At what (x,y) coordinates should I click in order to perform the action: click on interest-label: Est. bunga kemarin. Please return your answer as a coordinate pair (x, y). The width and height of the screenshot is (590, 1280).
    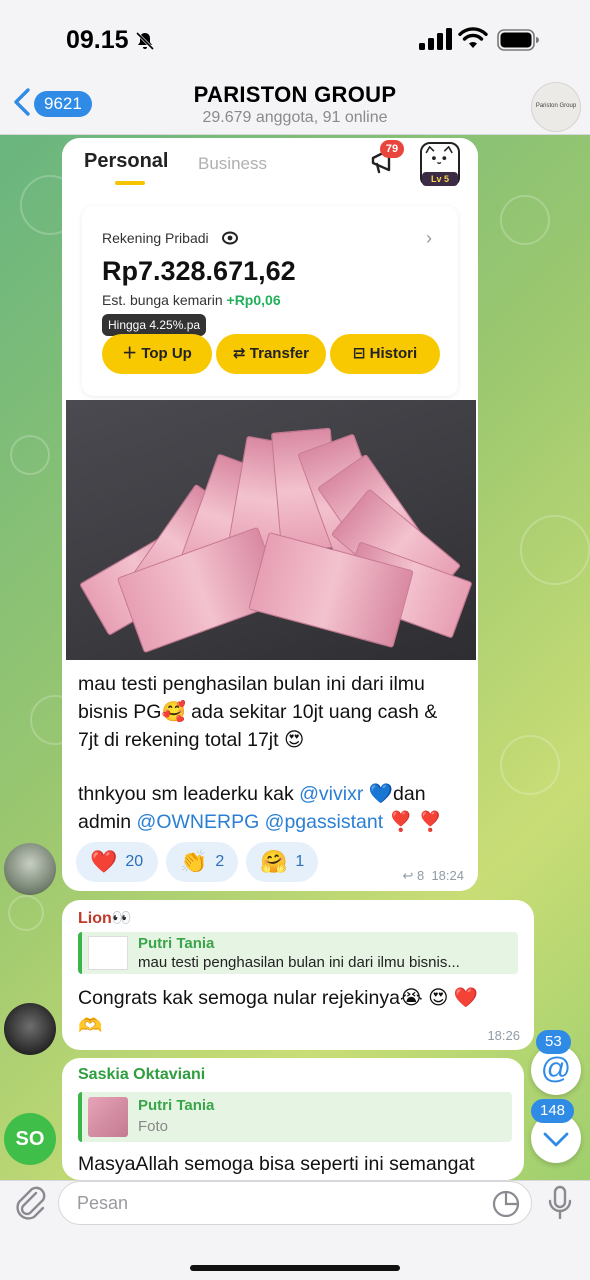
    Looking at the image, I should click on (162, 300).